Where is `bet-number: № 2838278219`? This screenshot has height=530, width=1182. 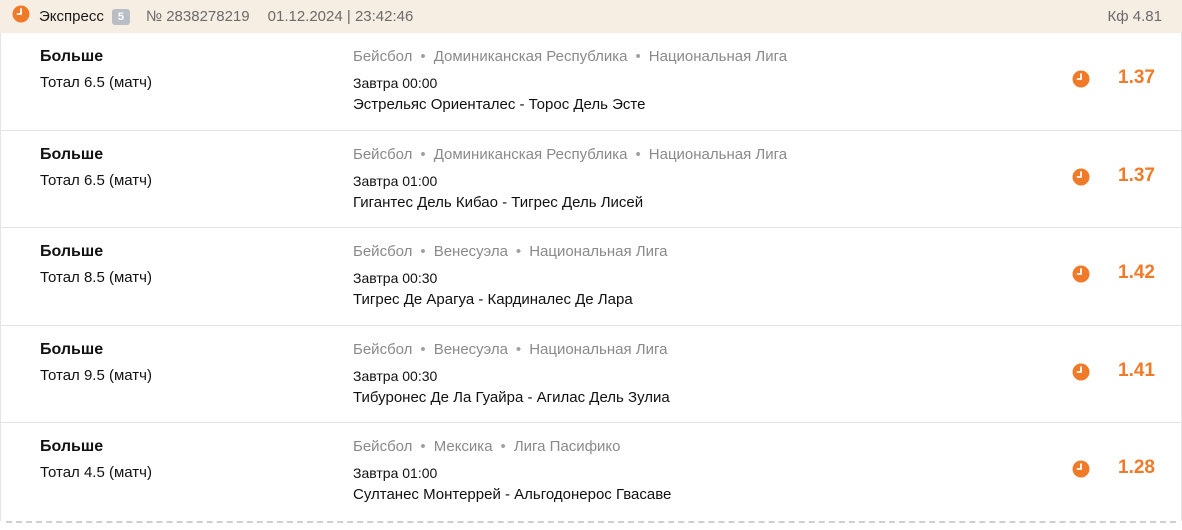 bet-number: № 2838278219 is located at coordinates (197, 16).